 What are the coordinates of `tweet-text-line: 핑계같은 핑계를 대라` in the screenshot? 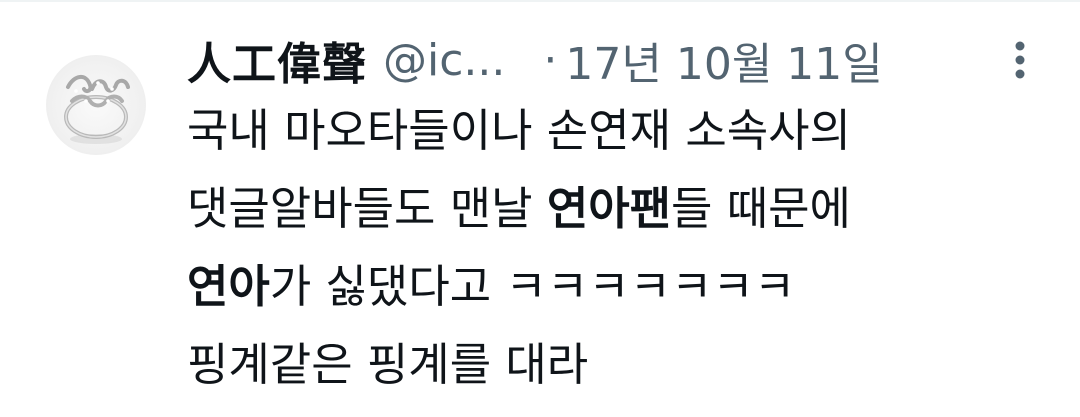 It's located at (617, 365).